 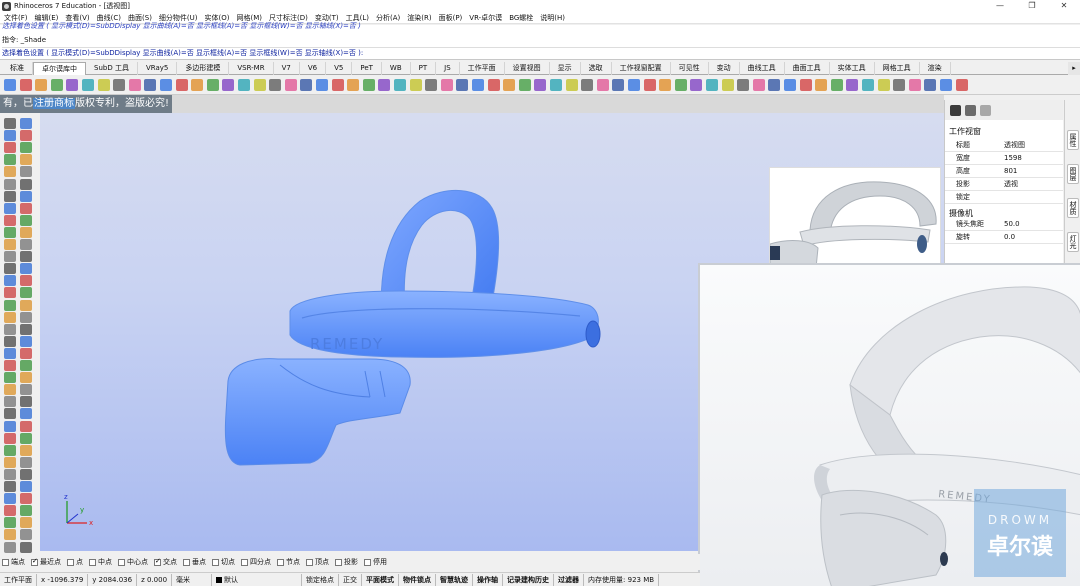 What do you see at coordinates (396, 68) in the screenshot?
I see `tab-10: WB` at bounding box center [396, 68].